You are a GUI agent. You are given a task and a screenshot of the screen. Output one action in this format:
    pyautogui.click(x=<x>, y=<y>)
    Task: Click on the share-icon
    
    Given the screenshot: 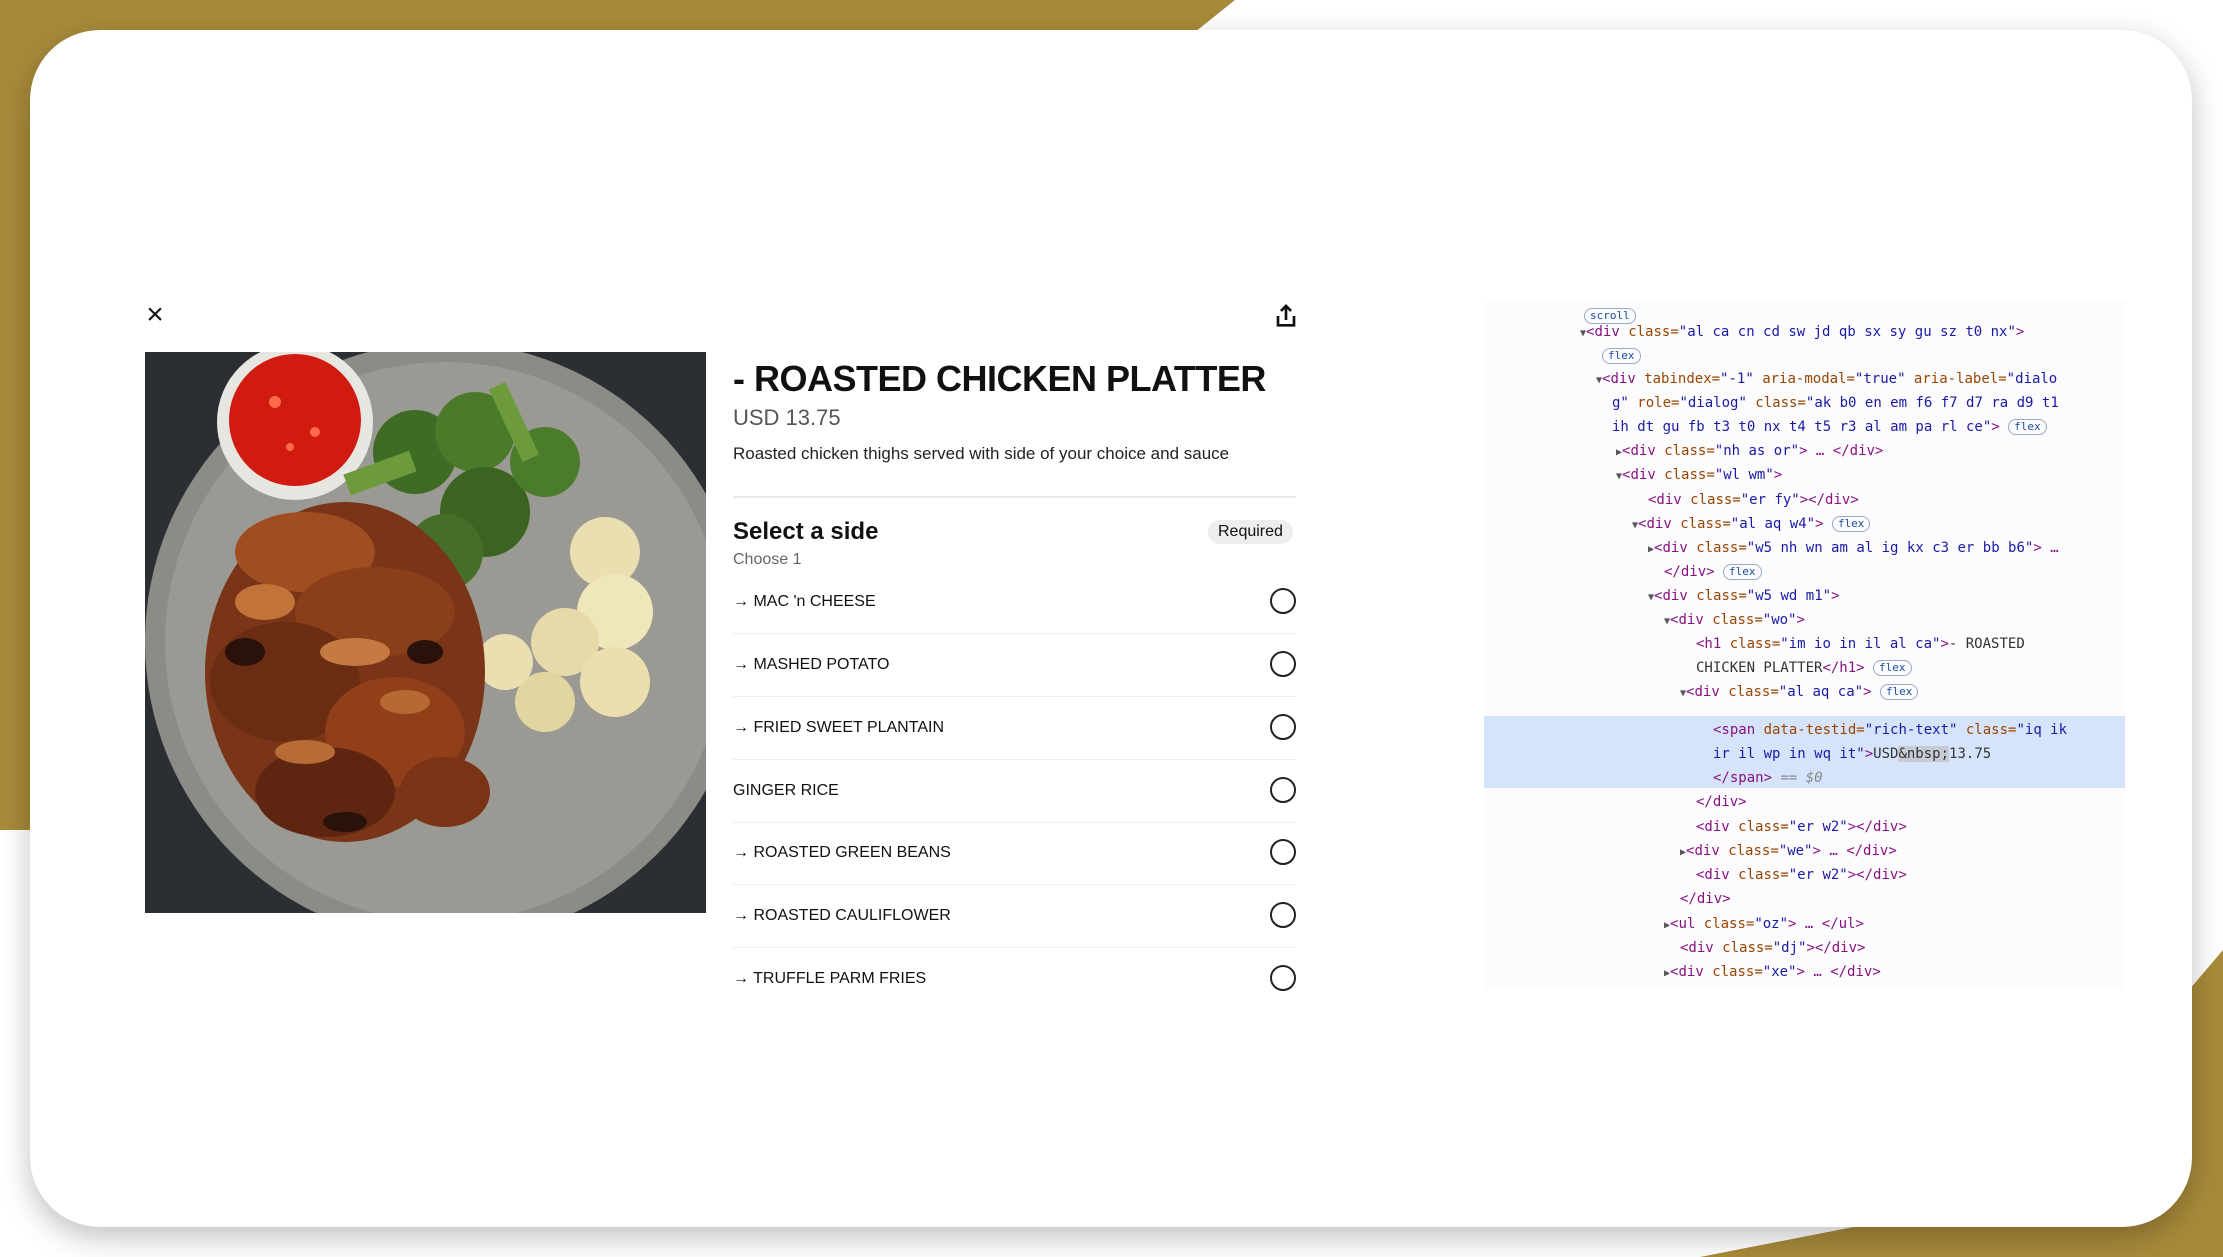 What is the action you would take?
    pyautogui.click(x=1286, y=316)
    